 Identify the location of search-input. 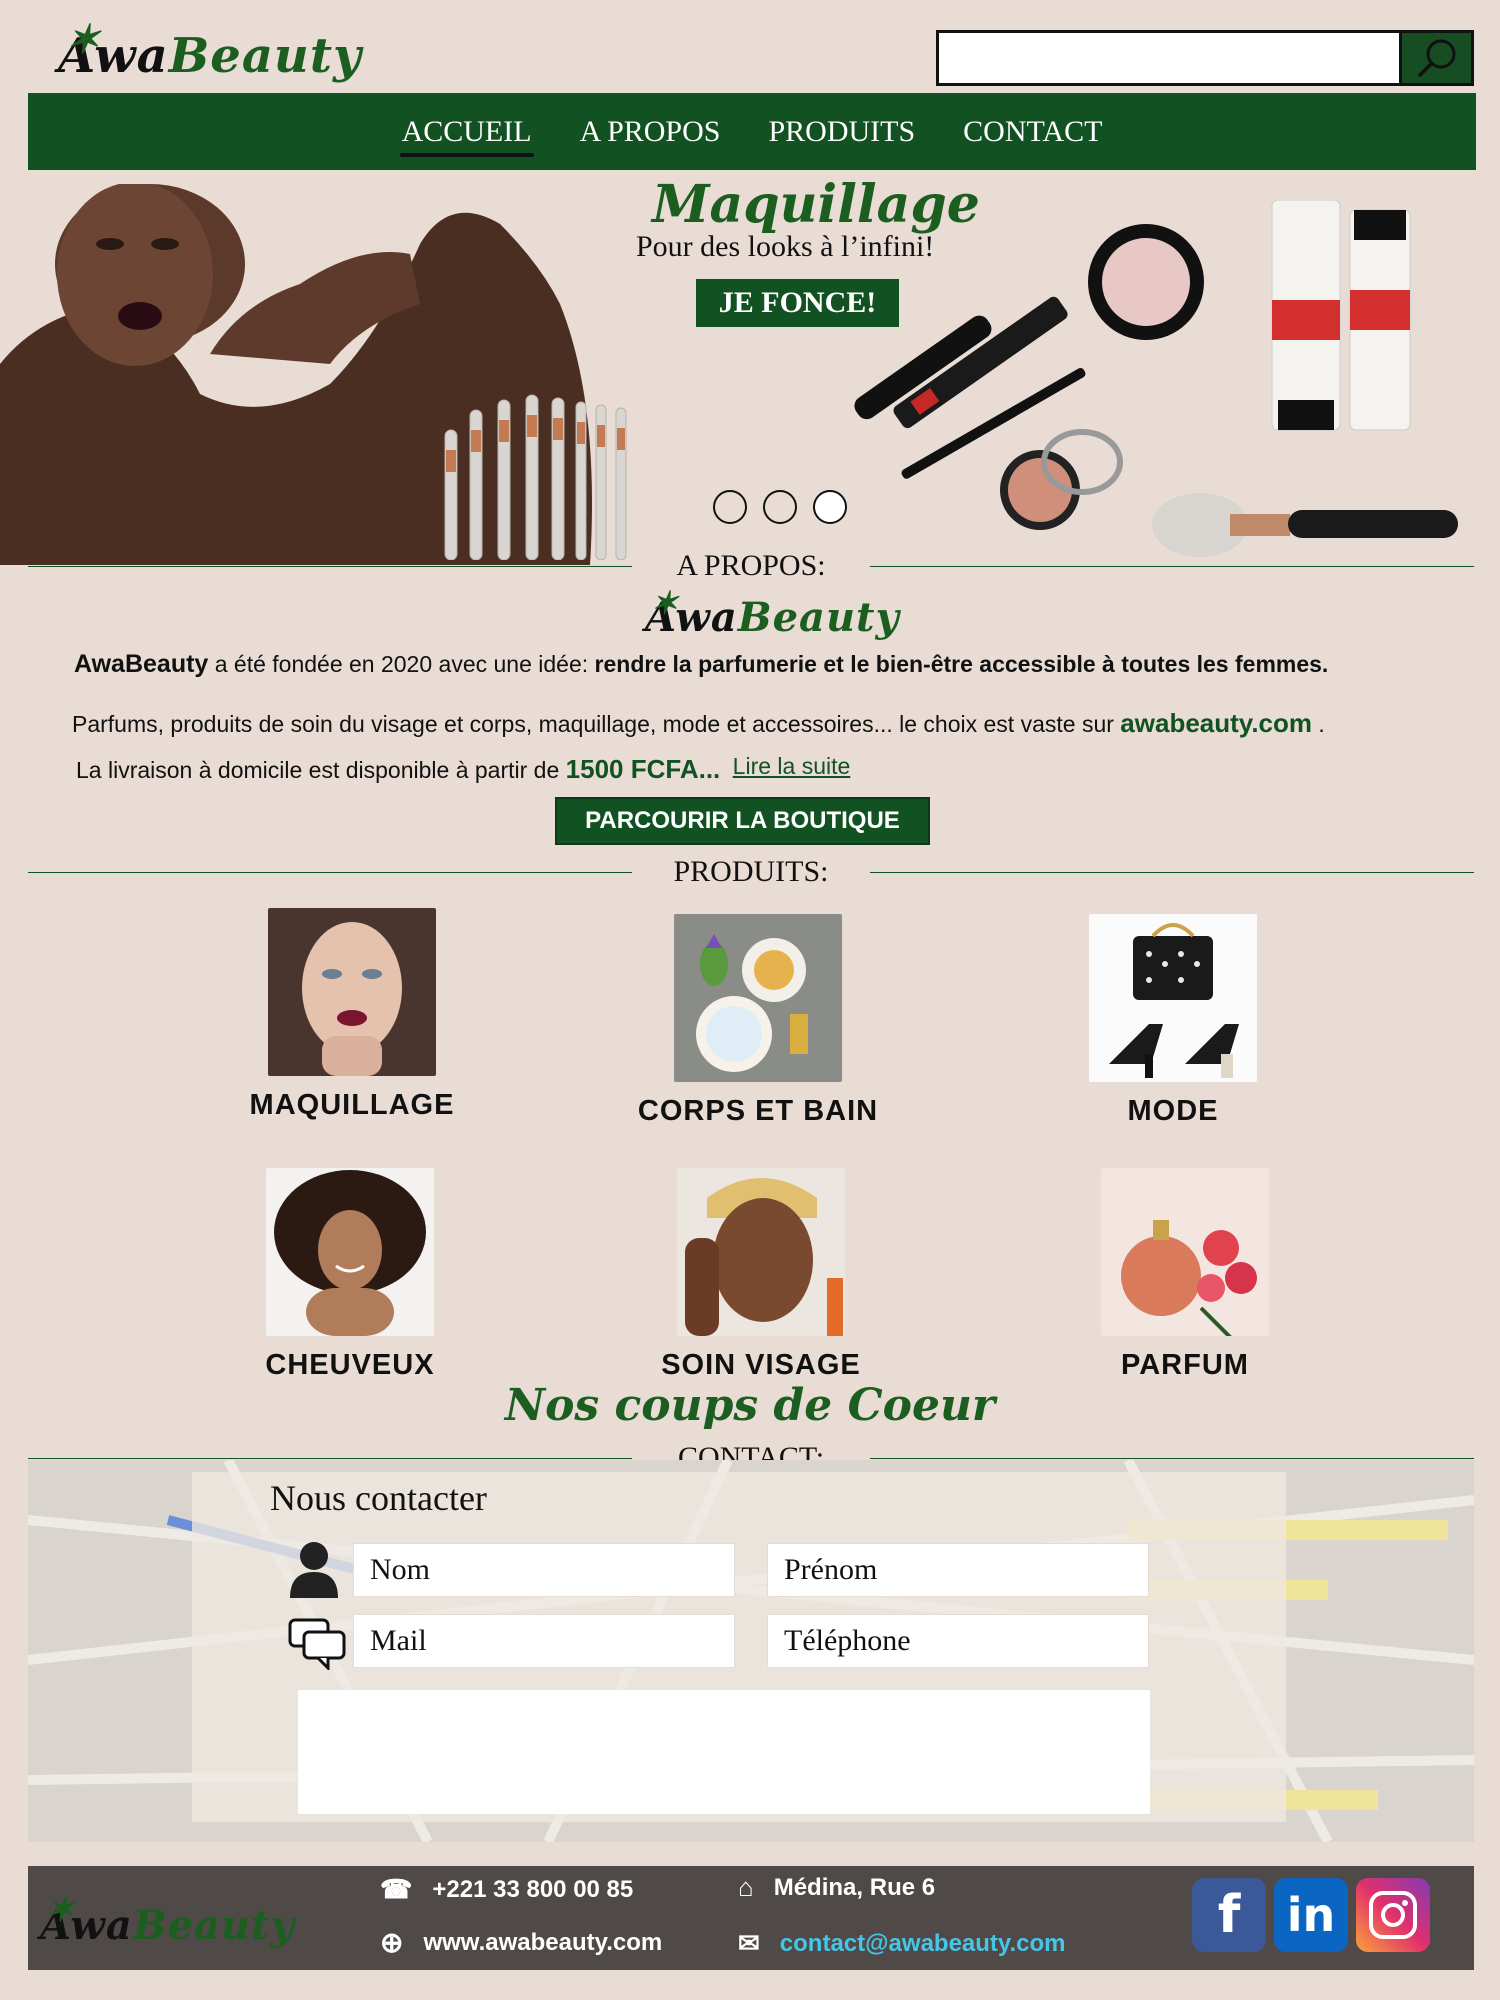
(1169, 58).